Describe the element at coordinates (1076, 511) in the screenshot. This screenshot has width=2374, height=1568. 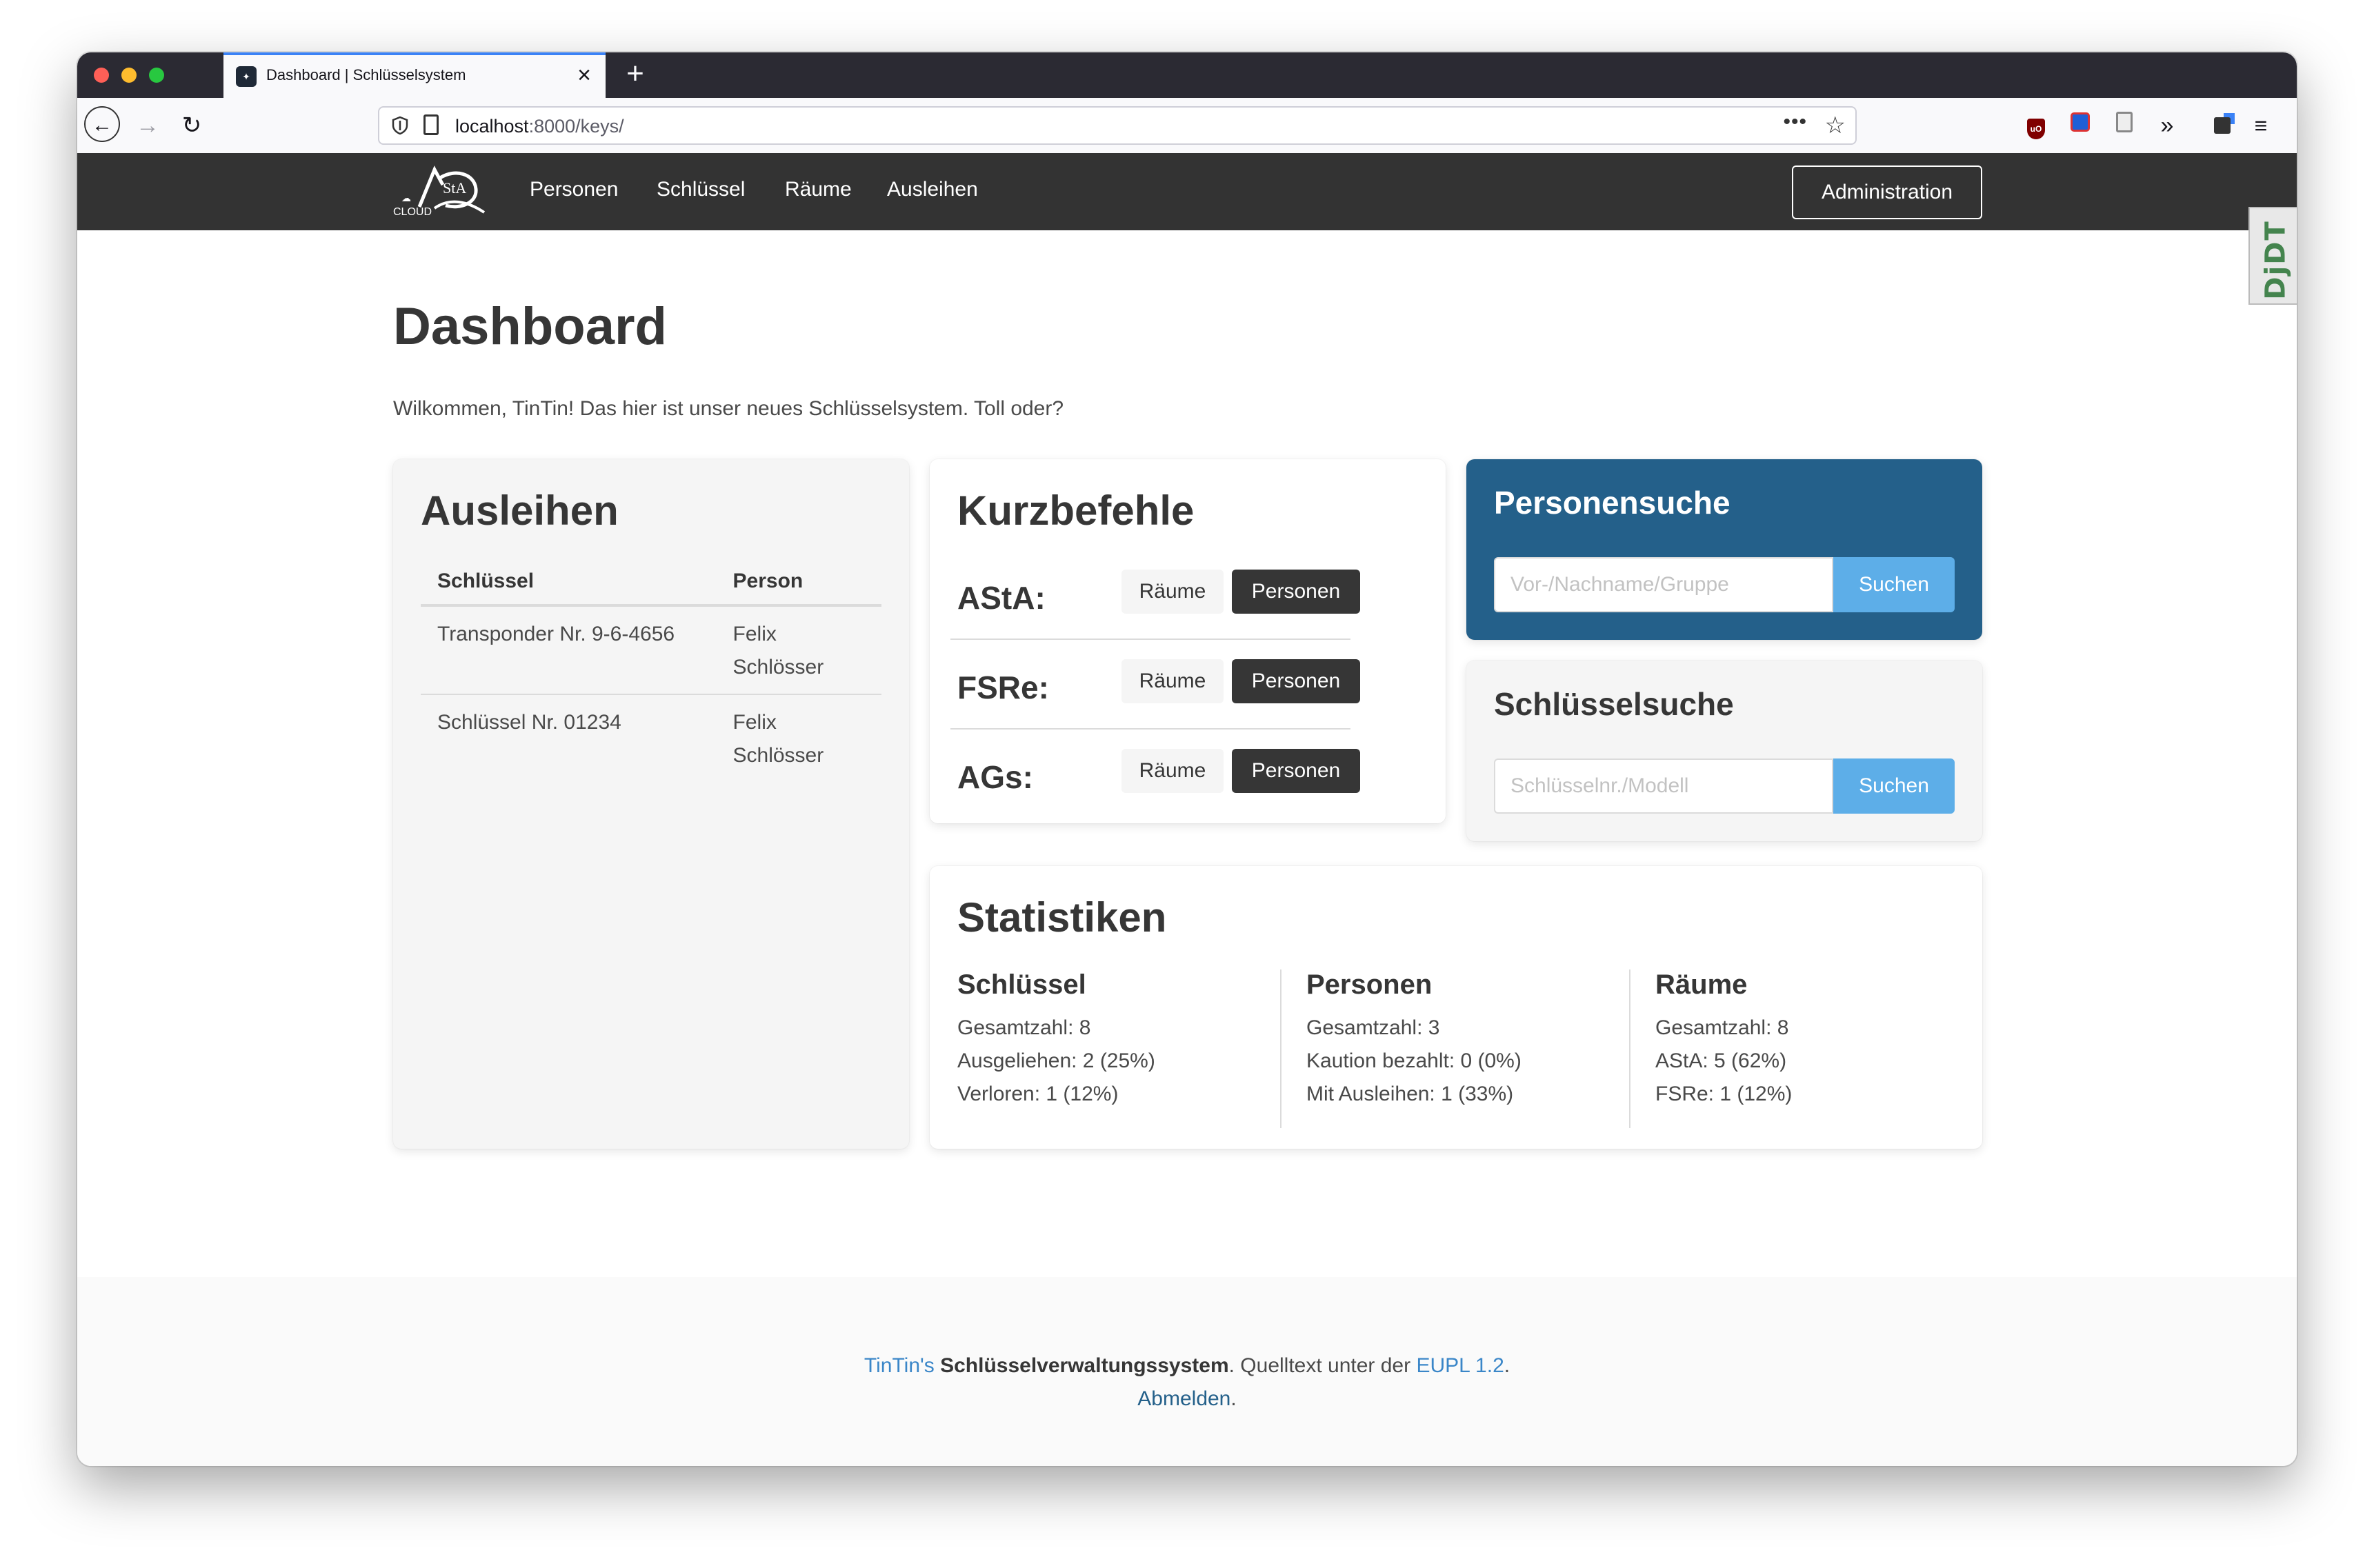
I see `kurzbefehle-title: Kurzbefehle` at that location.